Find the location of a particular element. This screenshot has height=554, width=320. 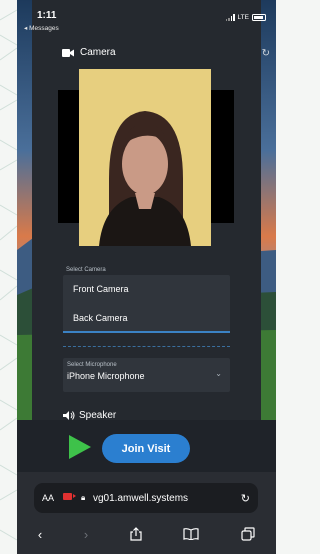

camera-select-list: Front Camera Back Camera is located at coordinates (146, 304).